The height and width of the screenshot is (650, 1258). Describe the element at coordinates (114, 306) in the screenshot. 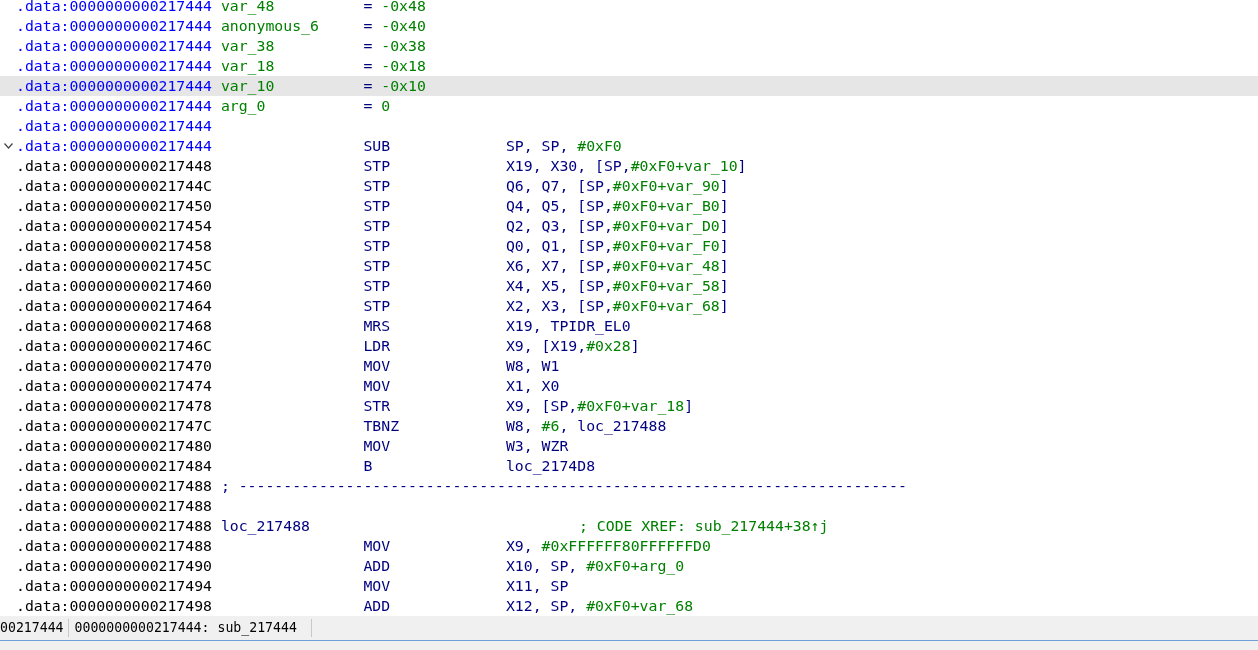

I see `line-address: .data:0000000000217464` at that location.